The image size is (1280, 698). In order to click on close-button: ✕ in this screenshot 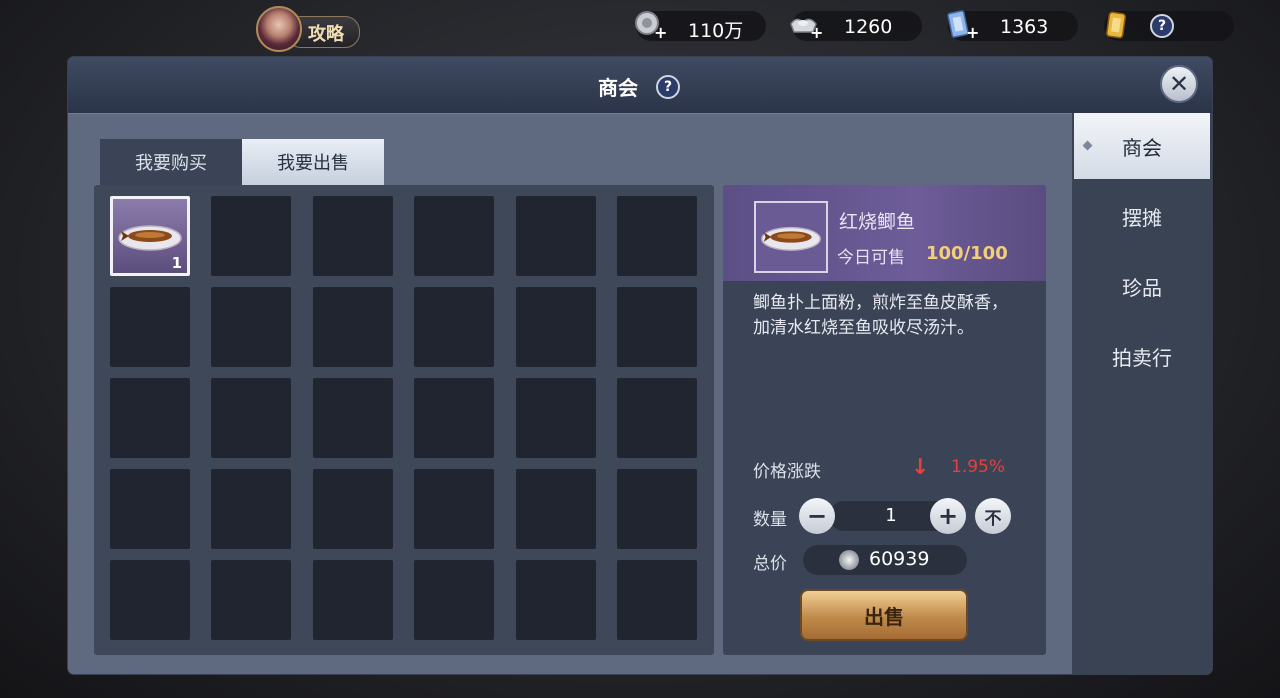, I will do `click(1179, 84)`.